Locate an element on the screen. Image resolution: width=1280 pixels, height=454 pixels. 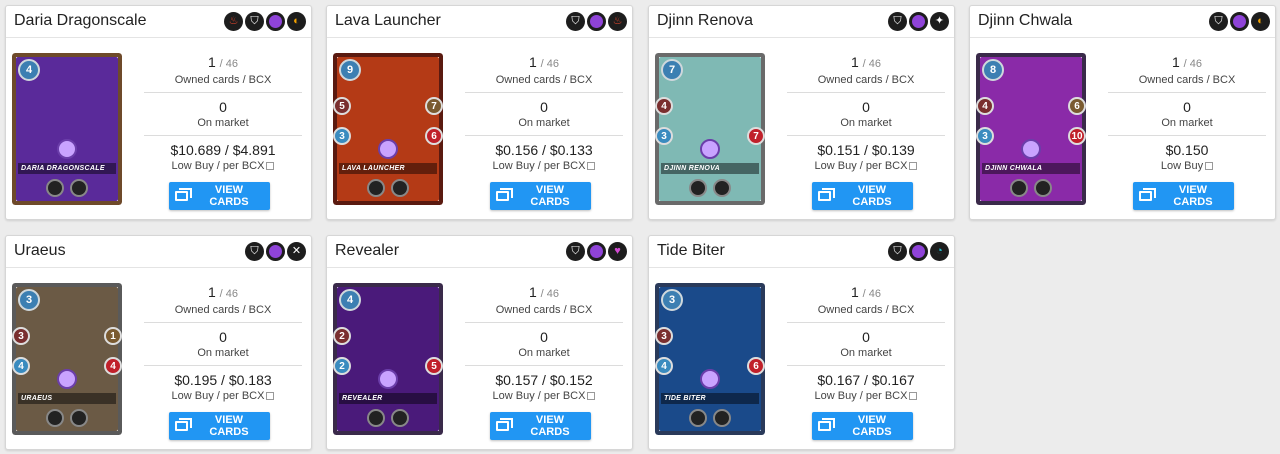
attack-stat: 5 is located at coordinates (342, 106).